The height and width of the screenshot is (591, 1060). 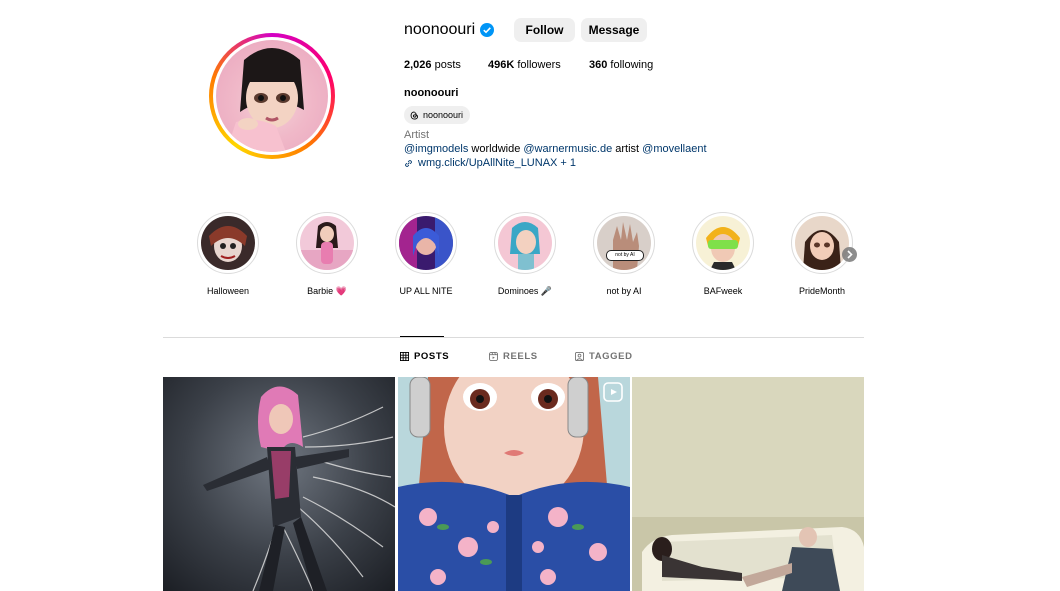 I want to click on highlight-dominoes: Dominoes 🎤, so click(x=525, y=254).